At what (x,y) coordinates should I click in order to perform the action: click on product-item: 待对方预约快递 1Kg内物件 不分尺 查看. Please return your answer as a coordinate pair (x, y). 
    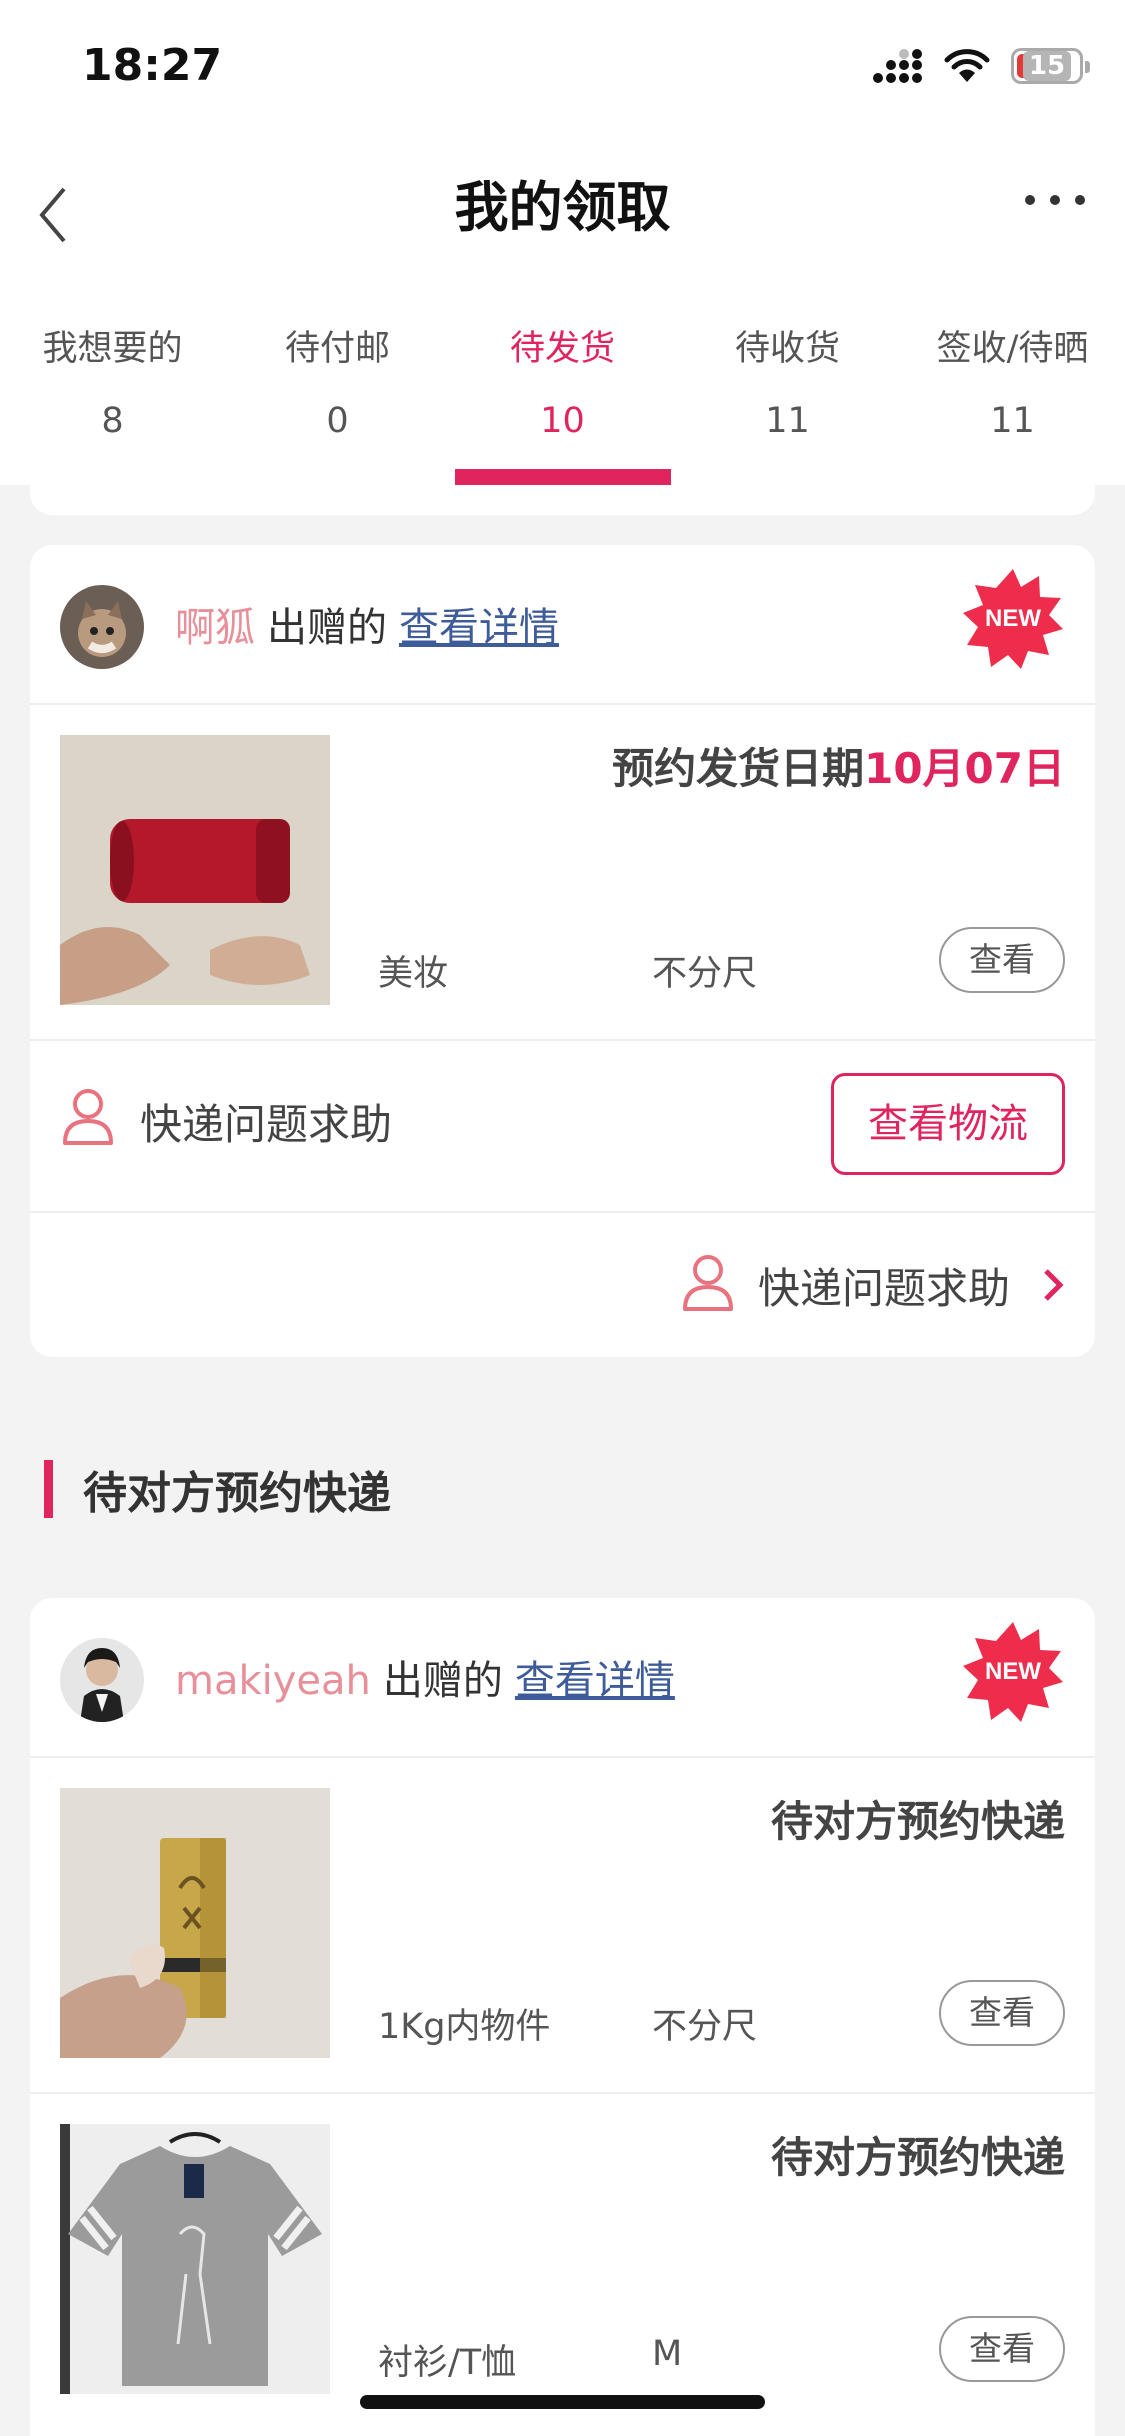
    Looking at the image, I should click on (562, 1926).